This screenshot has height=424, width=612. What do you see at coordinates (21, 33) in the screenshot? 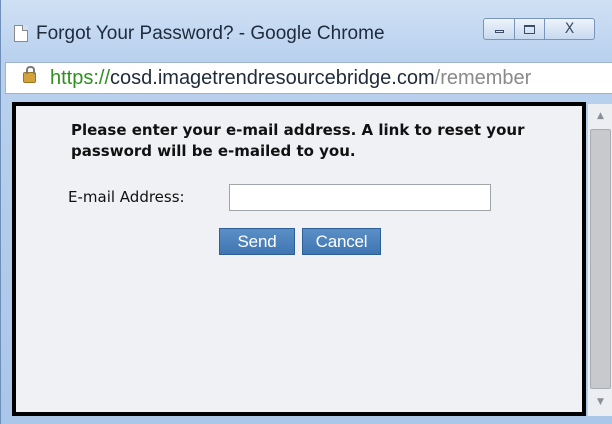
I see `page-icon` at bounding box center [21, 33].